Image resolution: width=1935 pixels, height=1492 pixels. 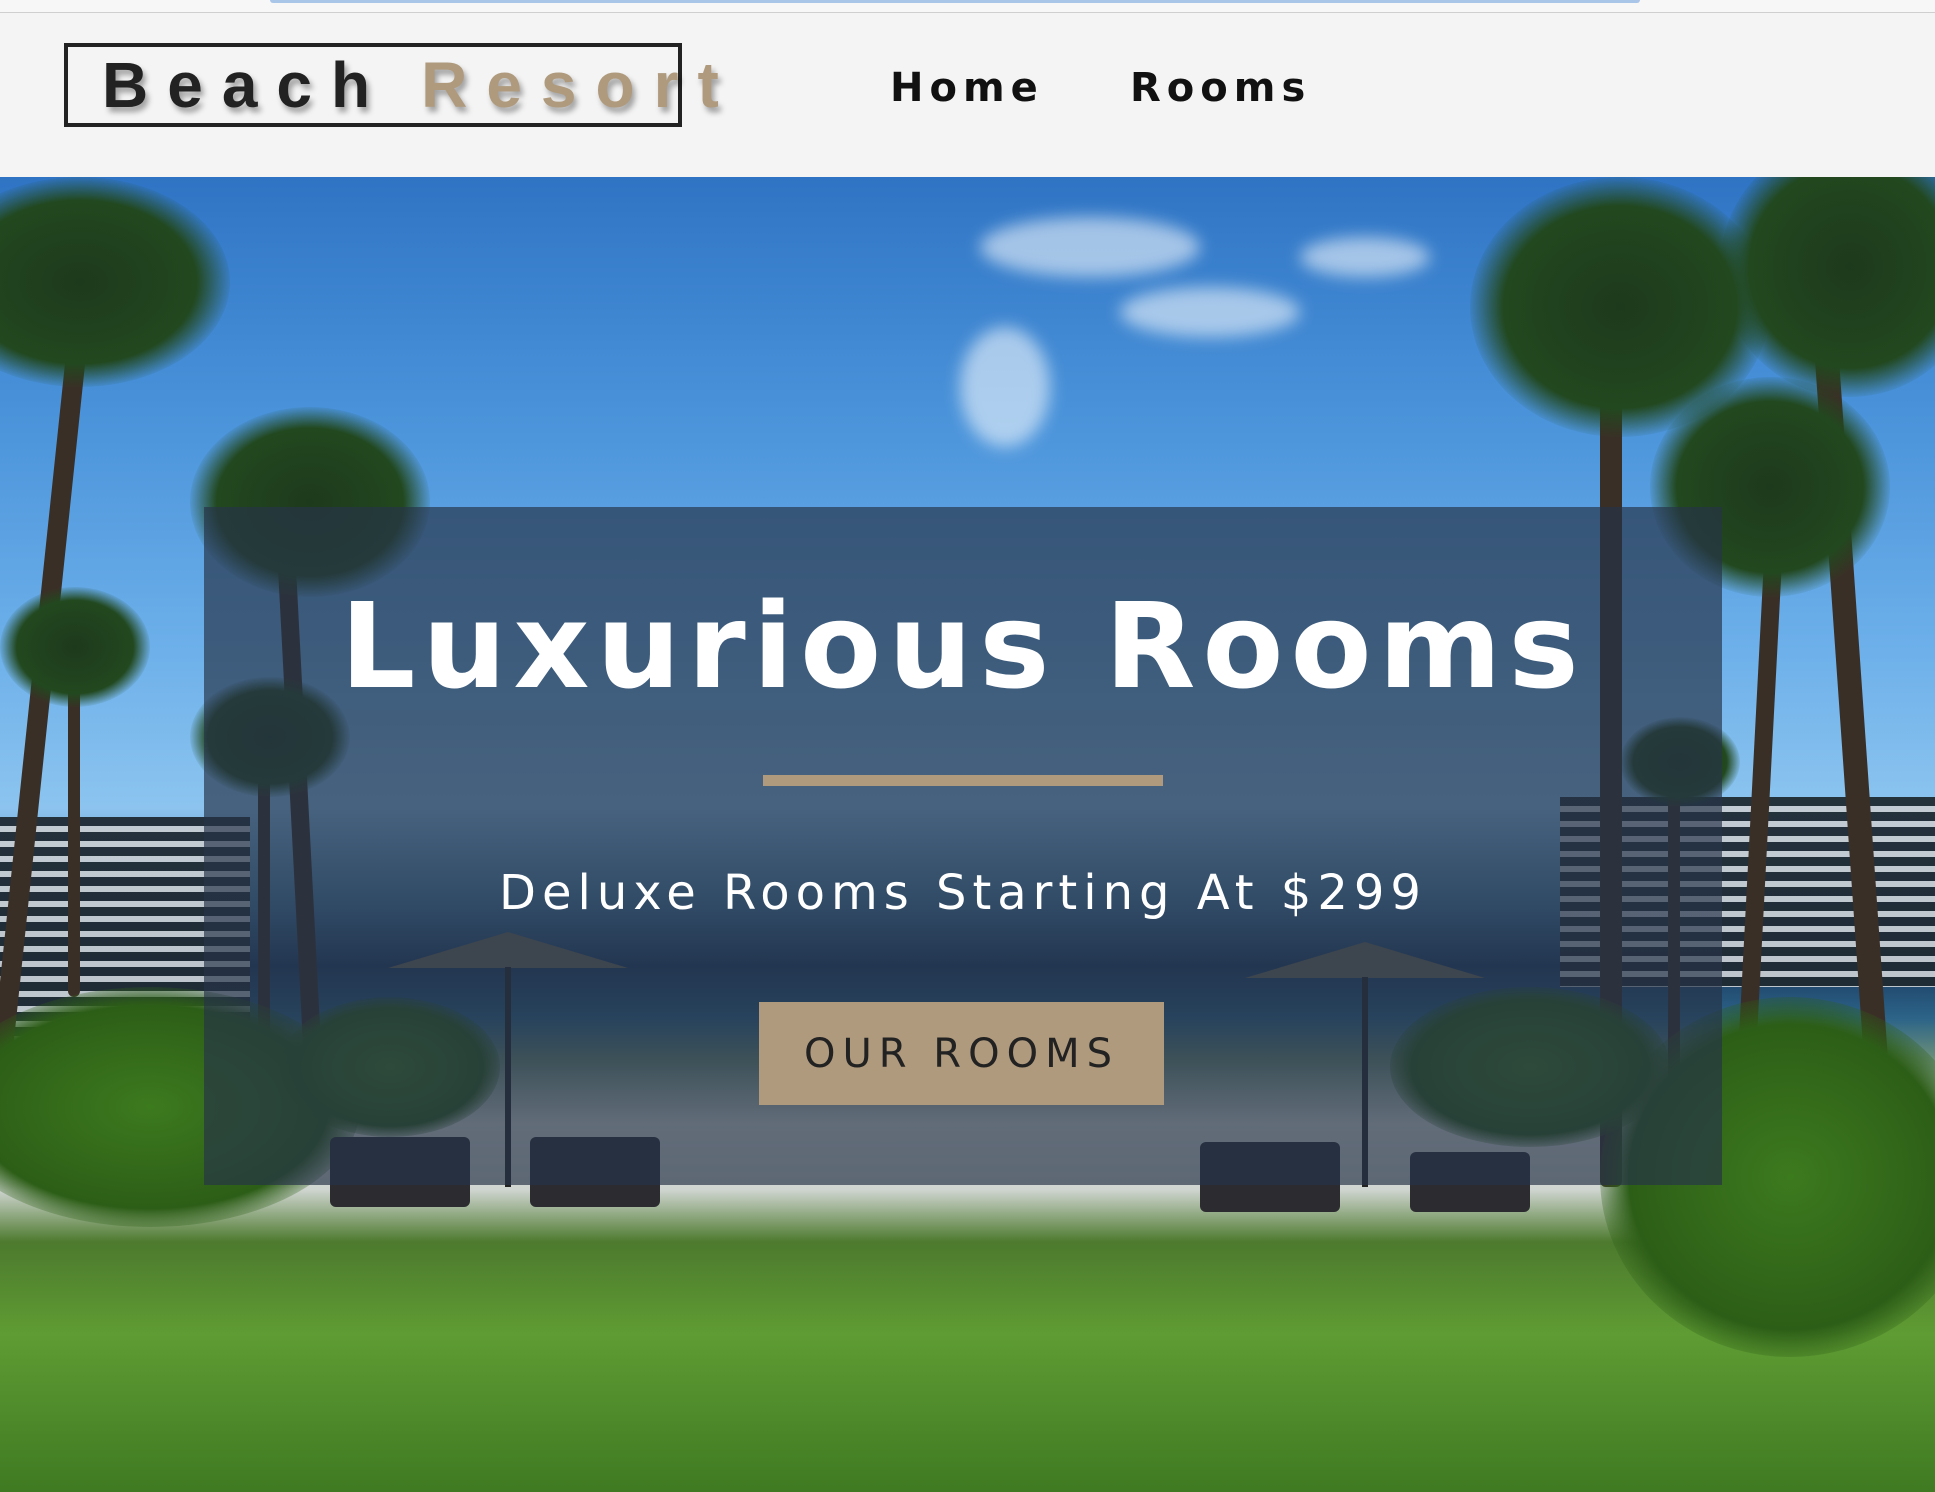 I want to click on title-divider, so click(x=963, y=780).